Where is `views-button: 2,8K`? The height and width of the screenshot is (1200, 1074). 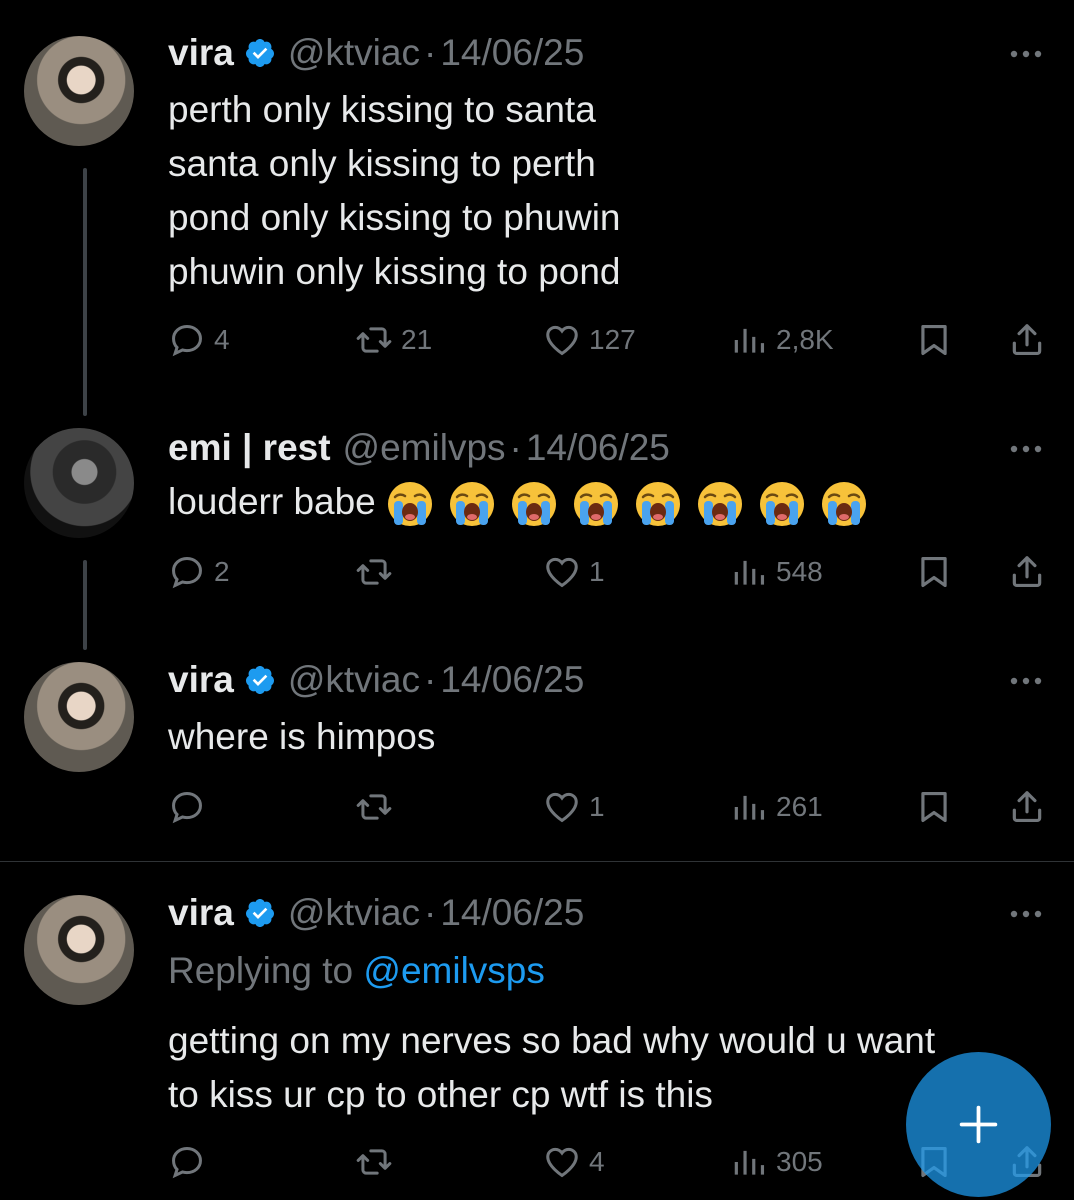 views-button: 2,8K is located at coordinates (782, 340).